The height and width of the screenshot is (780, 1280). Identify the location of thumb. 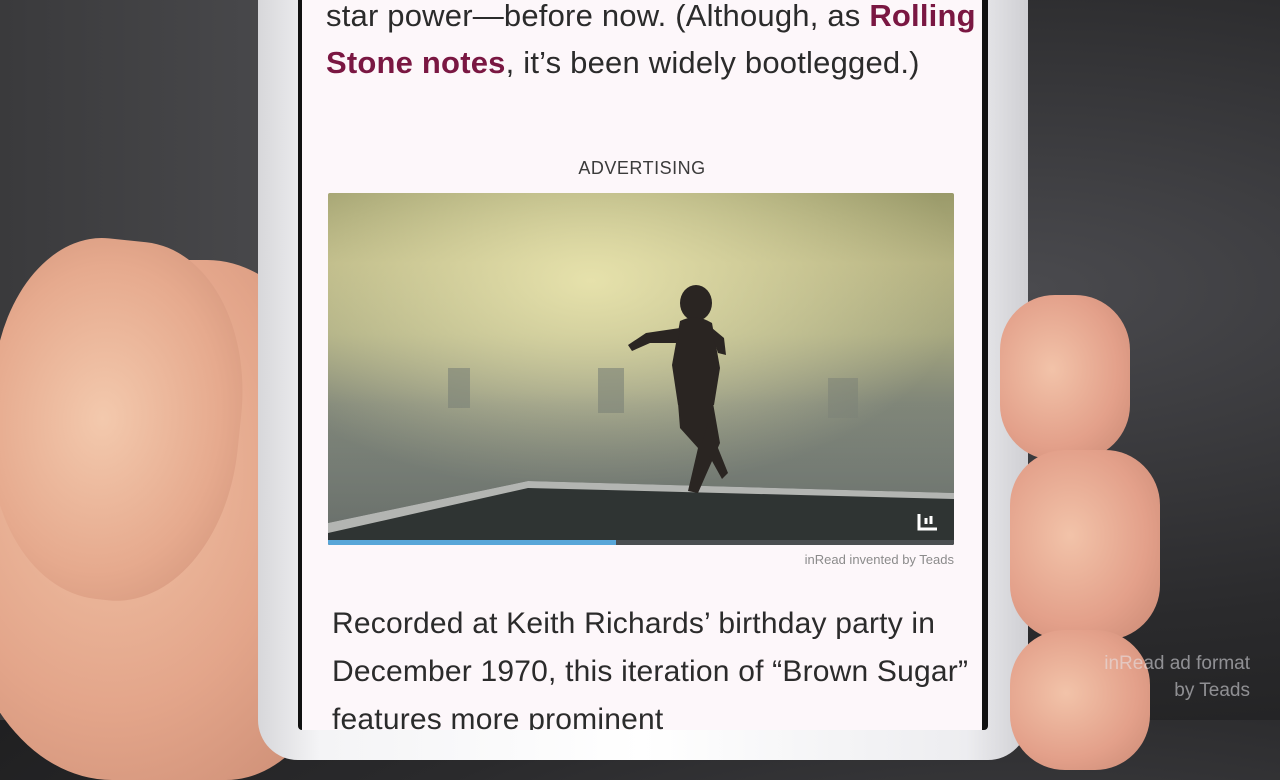
(129, 420).